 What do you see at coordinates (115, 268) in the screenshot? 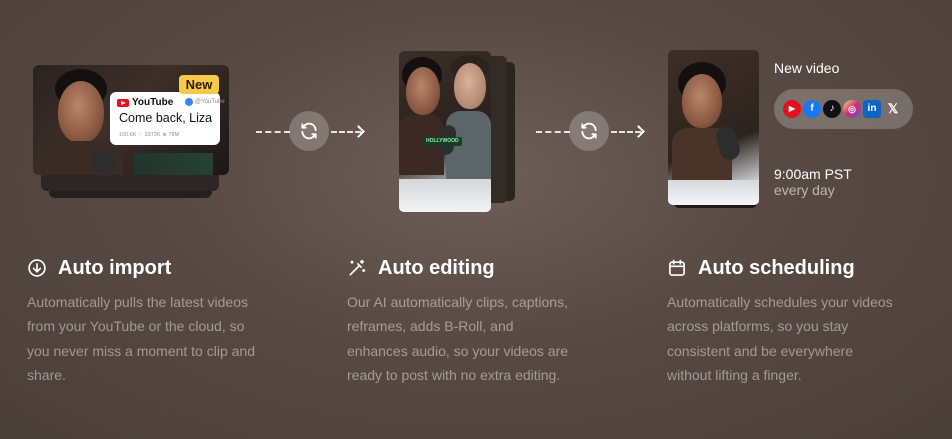
I see `feature-title: Auto import` at bounding box center [115, 268].